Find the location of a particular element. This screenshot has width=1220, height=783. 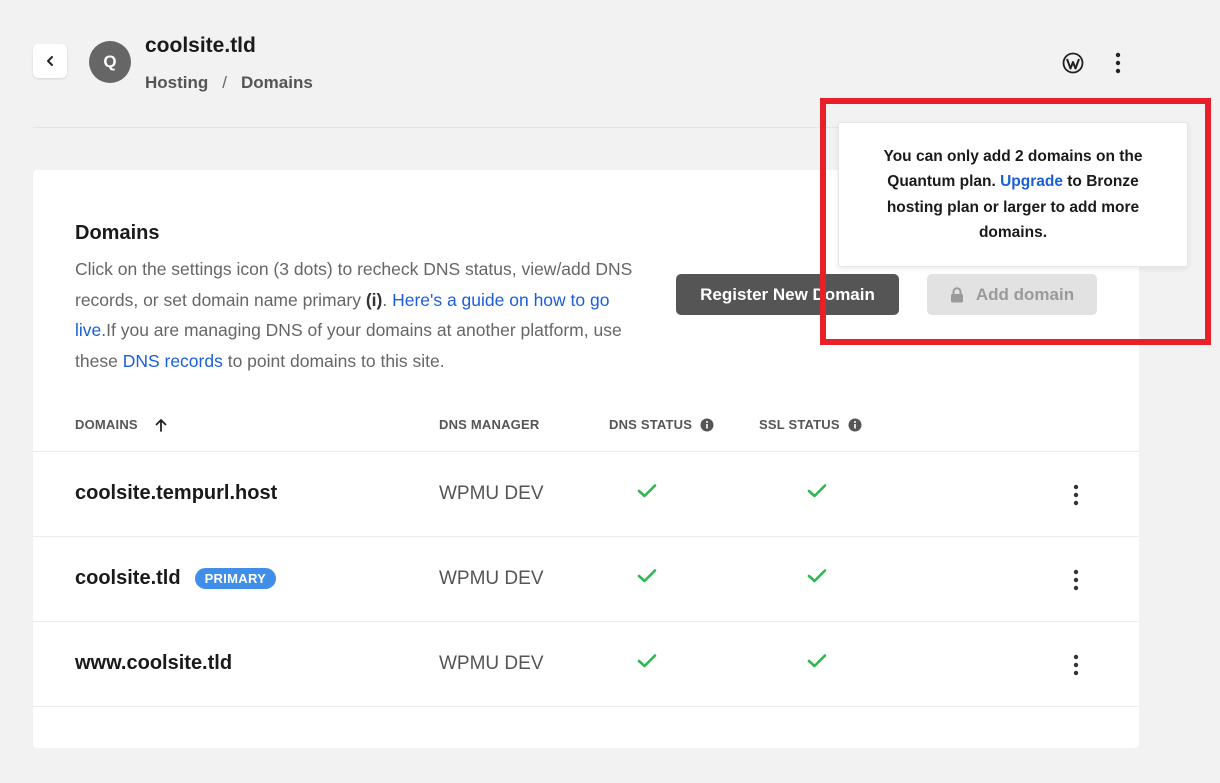

site-avatar: Q is located at coordinates (110, 62).